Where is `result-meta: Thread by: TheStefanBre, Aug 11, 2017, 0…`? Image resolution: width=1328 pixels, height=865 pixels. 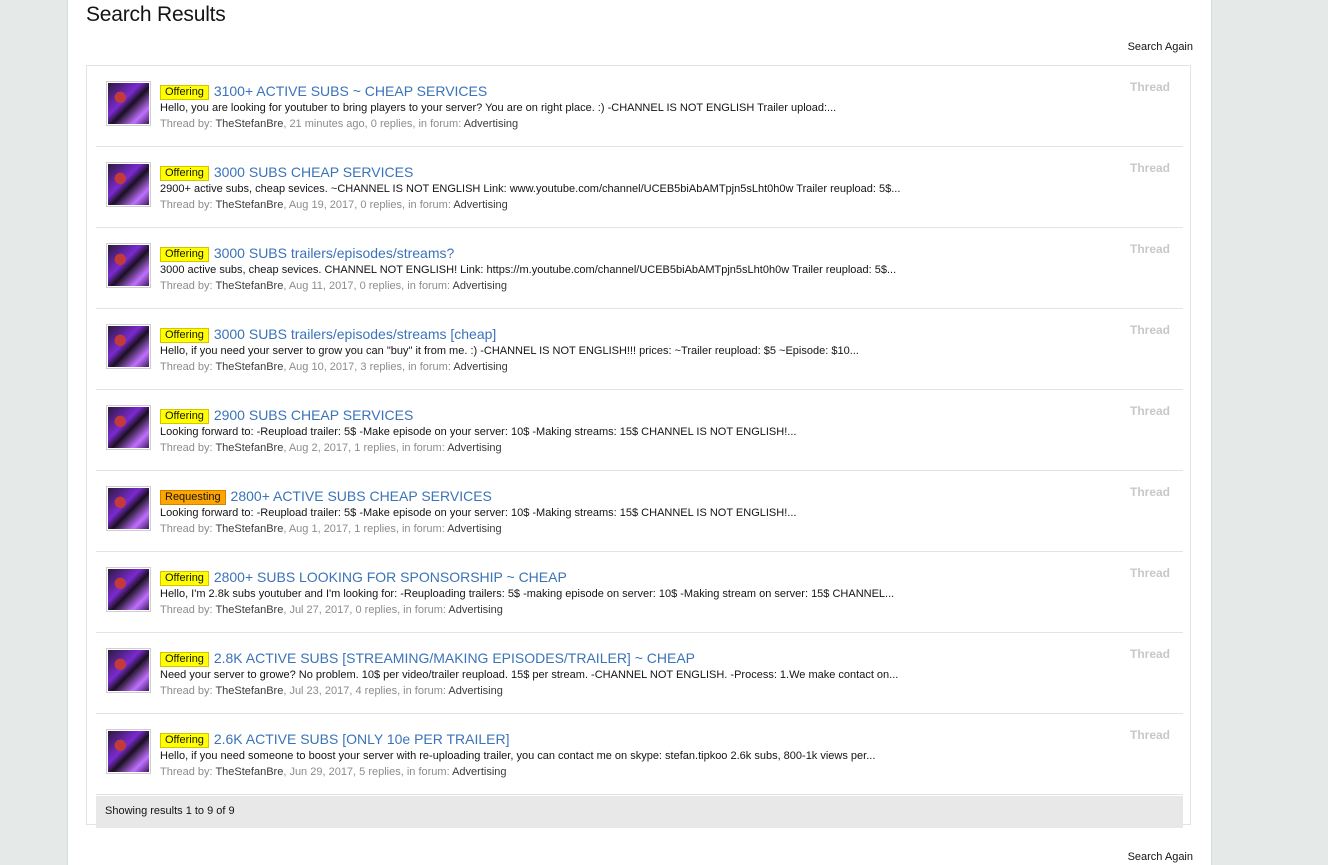 result-meta: Thread by: TheStefanBre, Aug 11, 2017, 0… is located at coordinates (333, 286).